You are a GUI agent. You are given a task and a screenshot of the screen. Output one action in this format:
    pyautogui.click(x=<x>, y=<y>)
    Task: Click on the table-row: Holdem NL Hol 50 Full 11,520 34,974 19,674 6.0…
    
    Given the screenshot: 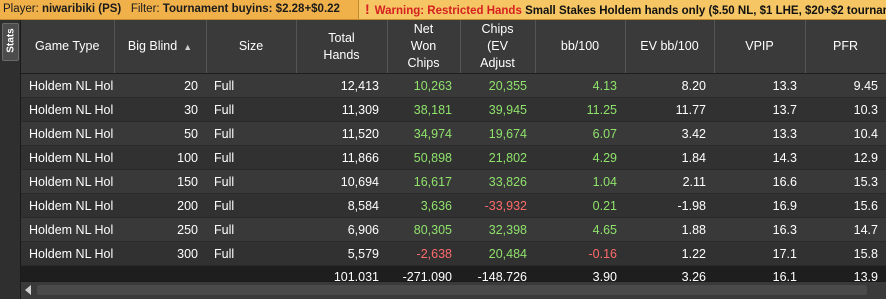 What is the action you would take?
    pyautogui.click(x=453, y=133)
    